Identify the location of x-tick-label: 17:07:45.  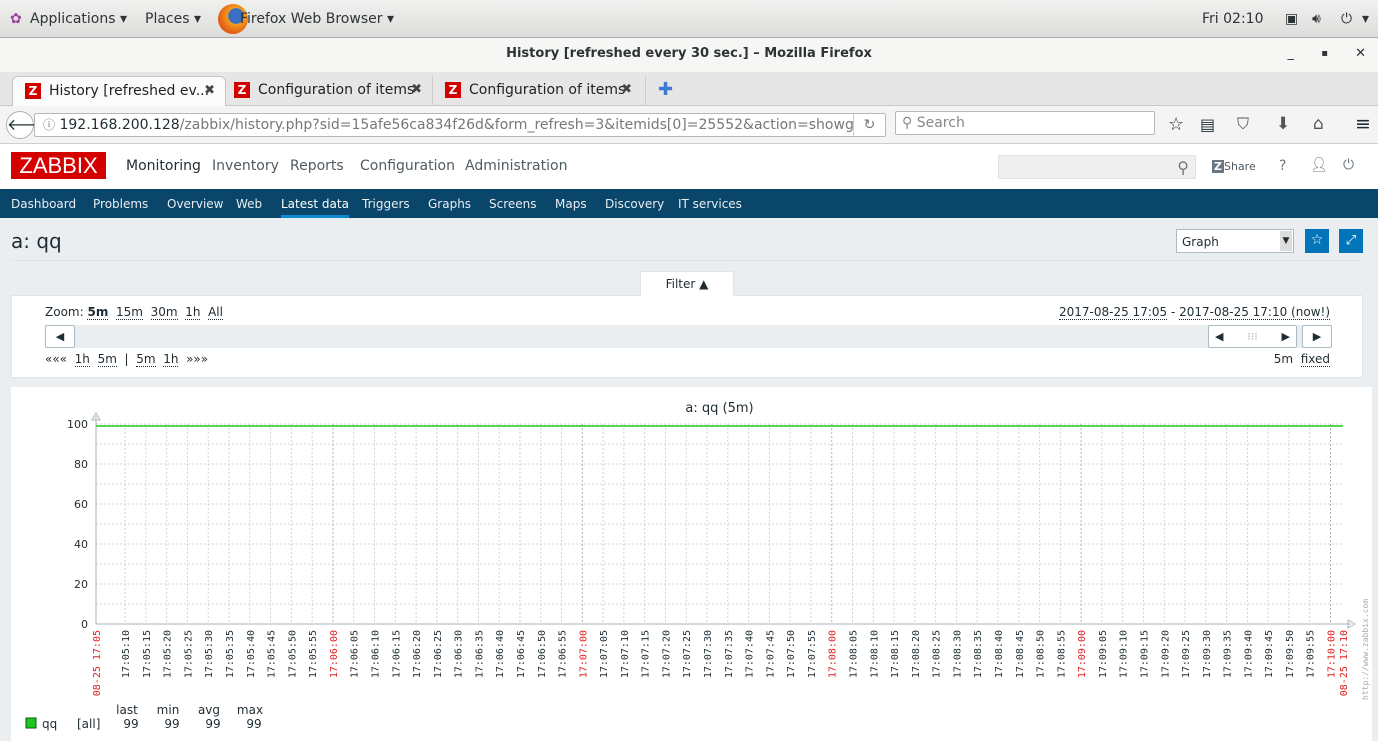
(770, 654).